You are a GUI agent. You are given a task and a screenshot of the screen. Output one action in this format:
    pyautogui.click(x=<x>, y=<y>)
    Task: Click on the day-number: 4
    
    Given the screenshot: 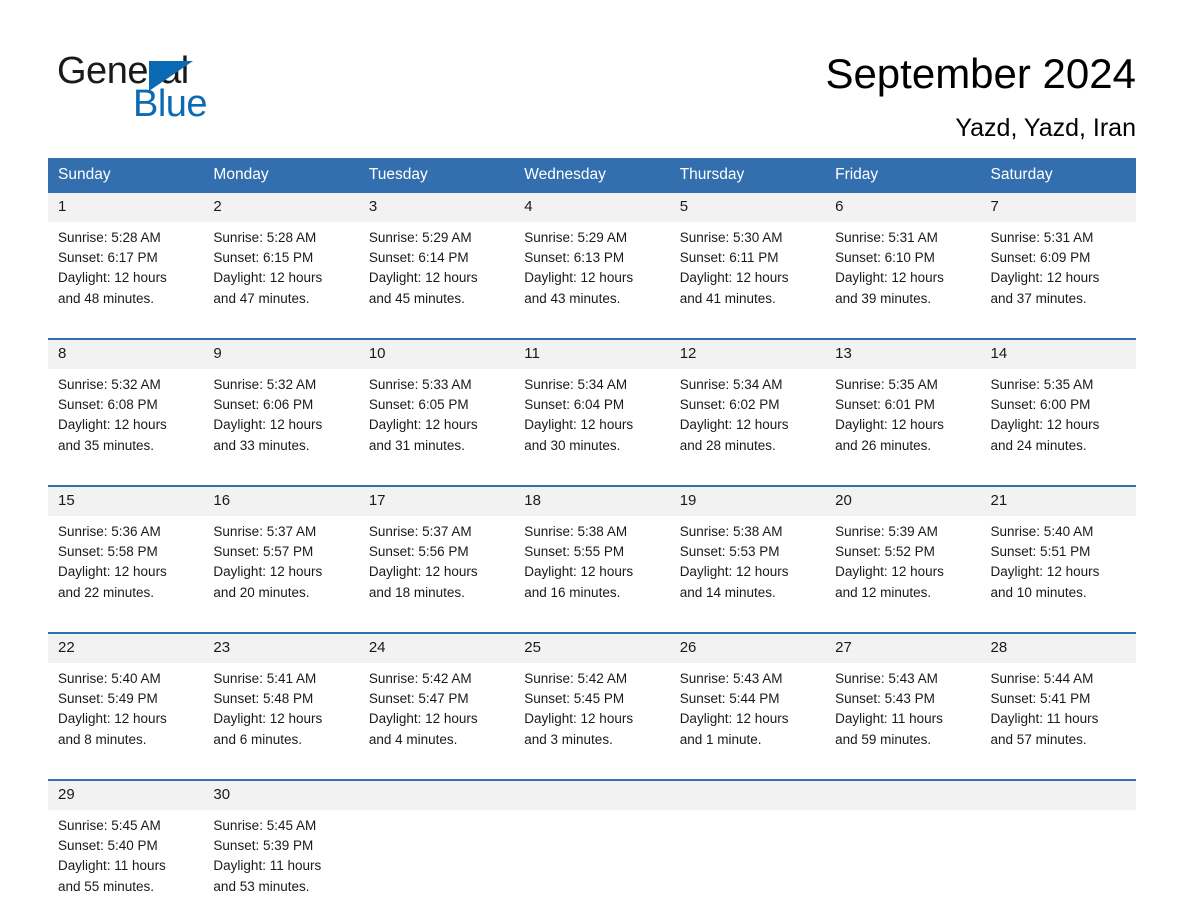 What is the action you would take?
    pyautogui.click(x=592, y=207)
    